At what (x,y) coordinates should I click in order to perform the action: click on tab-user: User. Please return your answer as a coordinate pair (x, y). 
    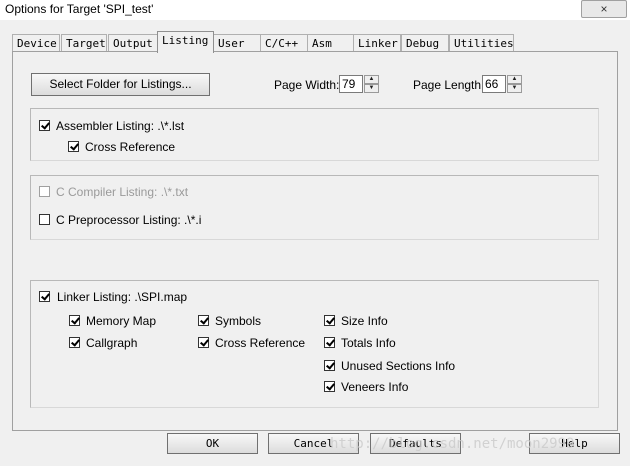
    Looking at the image, I should click on (237, 42).